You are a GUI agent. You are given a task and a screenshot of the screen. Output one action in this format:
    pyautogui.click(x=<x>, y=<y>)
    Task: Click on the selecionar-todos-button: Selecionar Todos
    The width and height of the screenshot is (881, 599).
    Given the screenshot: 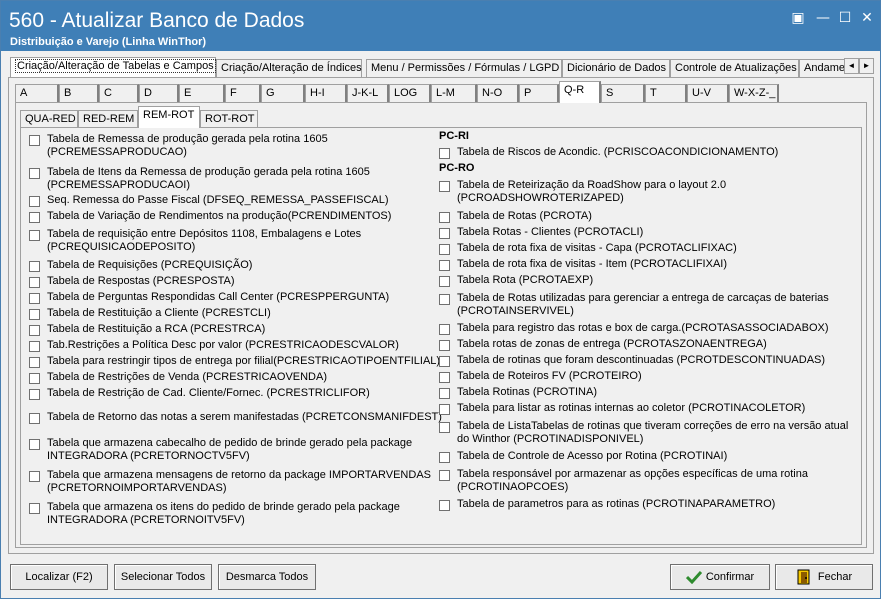 What is the action you would take?
    pyautogui.click(x=163, y=577)
    